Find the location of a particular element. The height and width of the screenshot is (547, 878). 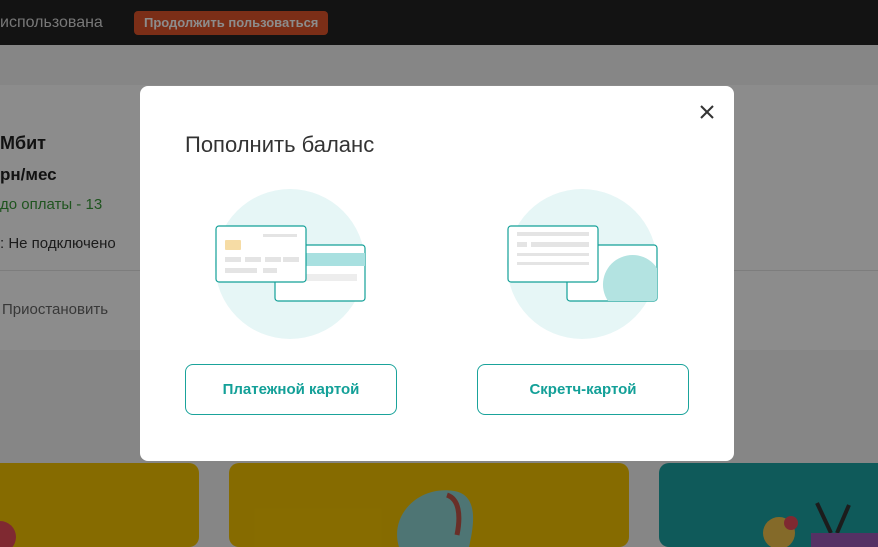

scratch-card-icon is located at coordinates (582, 264).